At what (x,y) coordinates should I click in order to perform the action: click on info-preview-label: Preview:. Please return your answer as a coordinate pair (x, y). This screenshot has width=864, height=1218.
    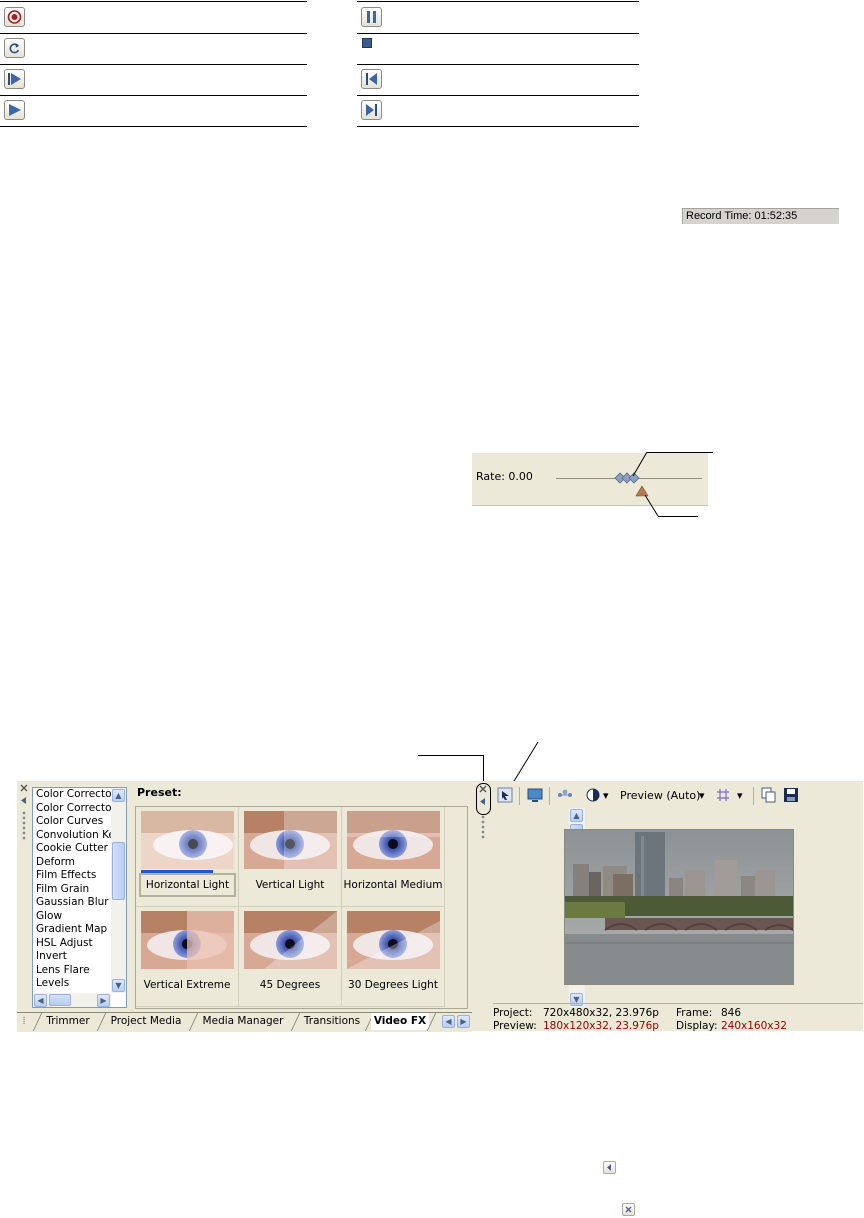
    Looking at the image, I should click on (515, 1026).